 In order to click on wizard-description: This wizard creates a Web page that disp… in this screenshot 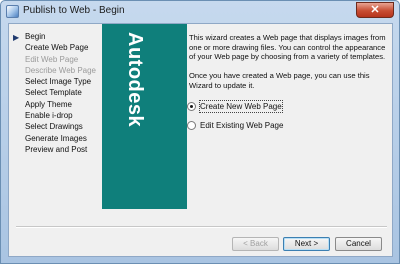, I will do `click(287, 47)`.